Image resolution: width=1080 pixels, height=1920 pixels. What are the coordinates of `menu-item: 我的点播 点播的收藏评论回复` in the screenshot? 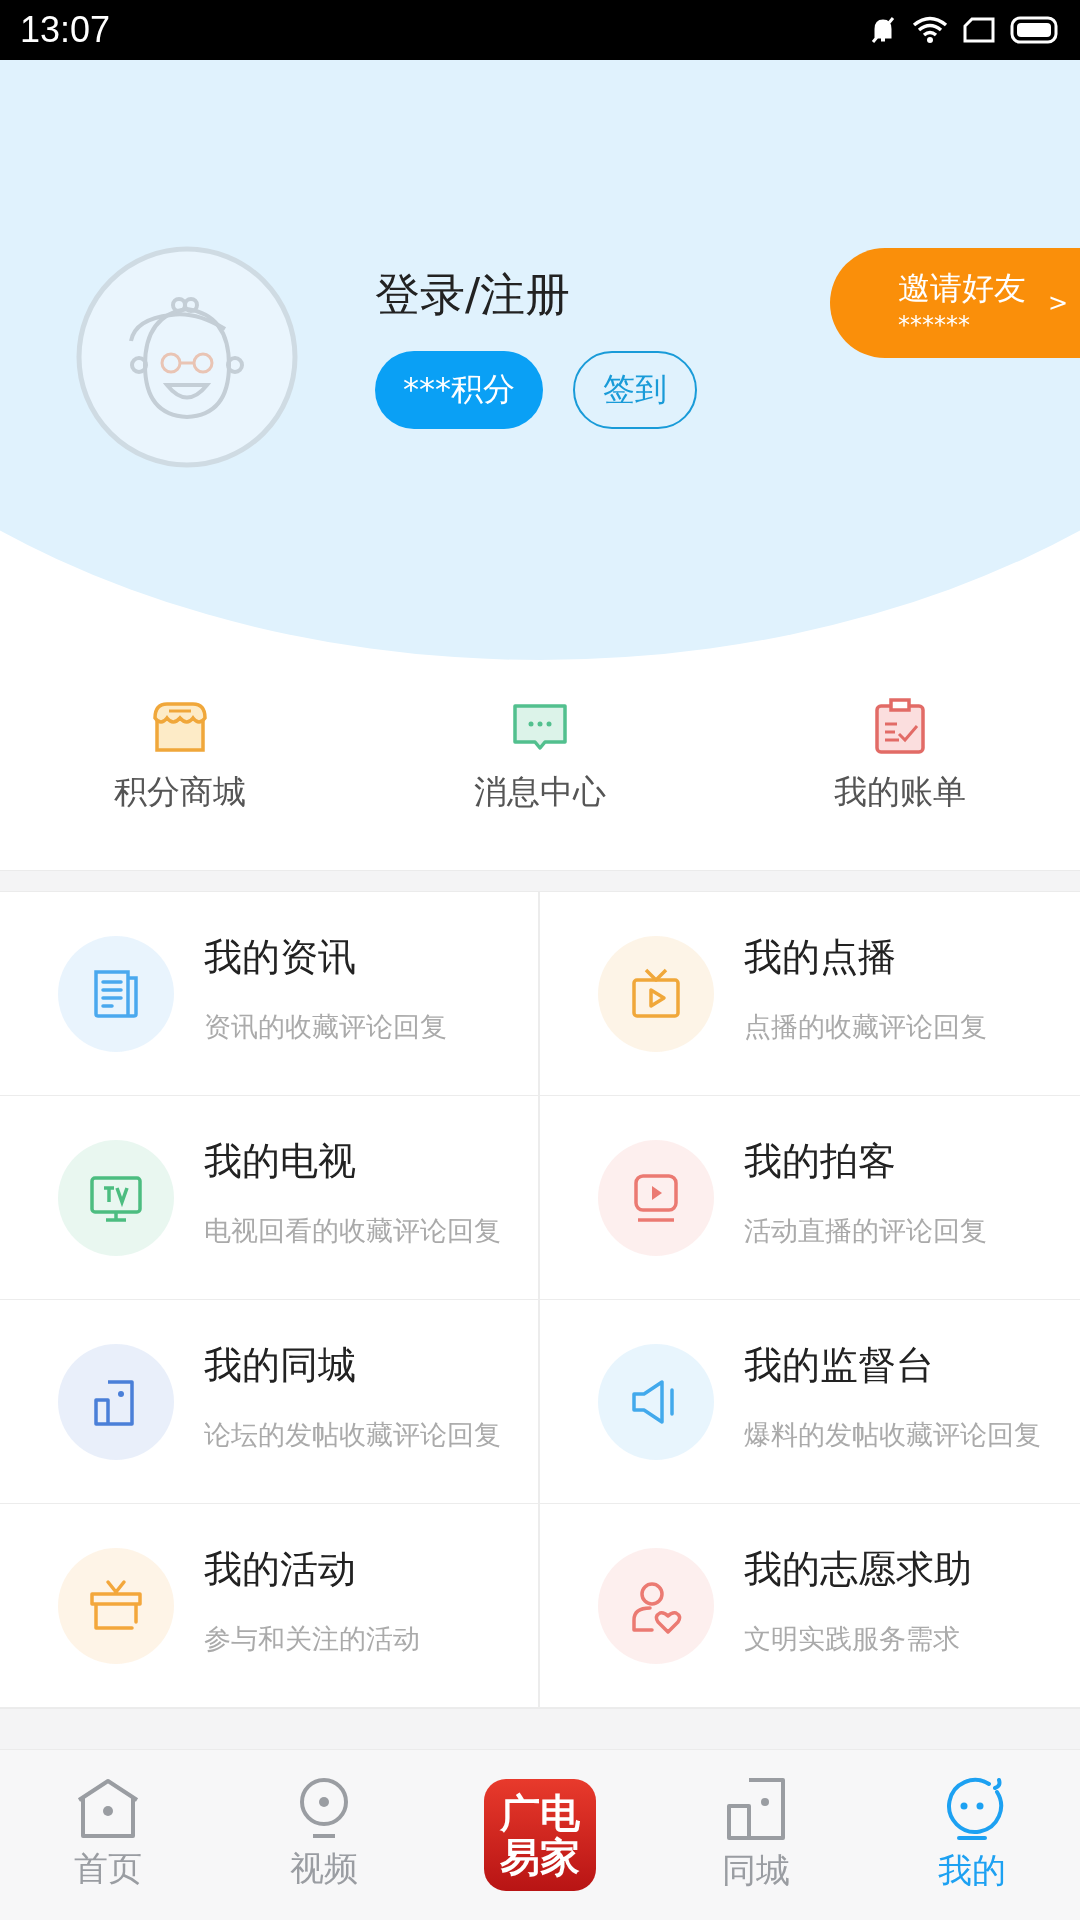 It's located at (810, 994).